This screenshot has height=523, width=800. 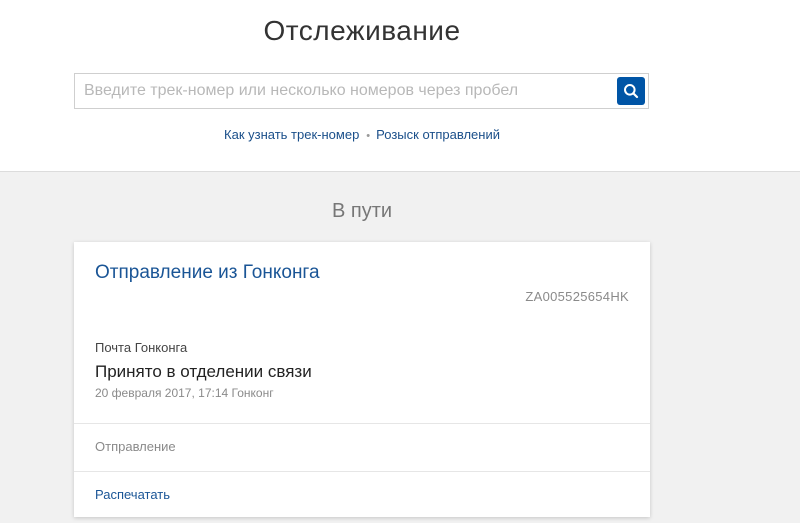 I want to click on search-parcels-link: Розыск отправлений, so click(x=438, y=134).